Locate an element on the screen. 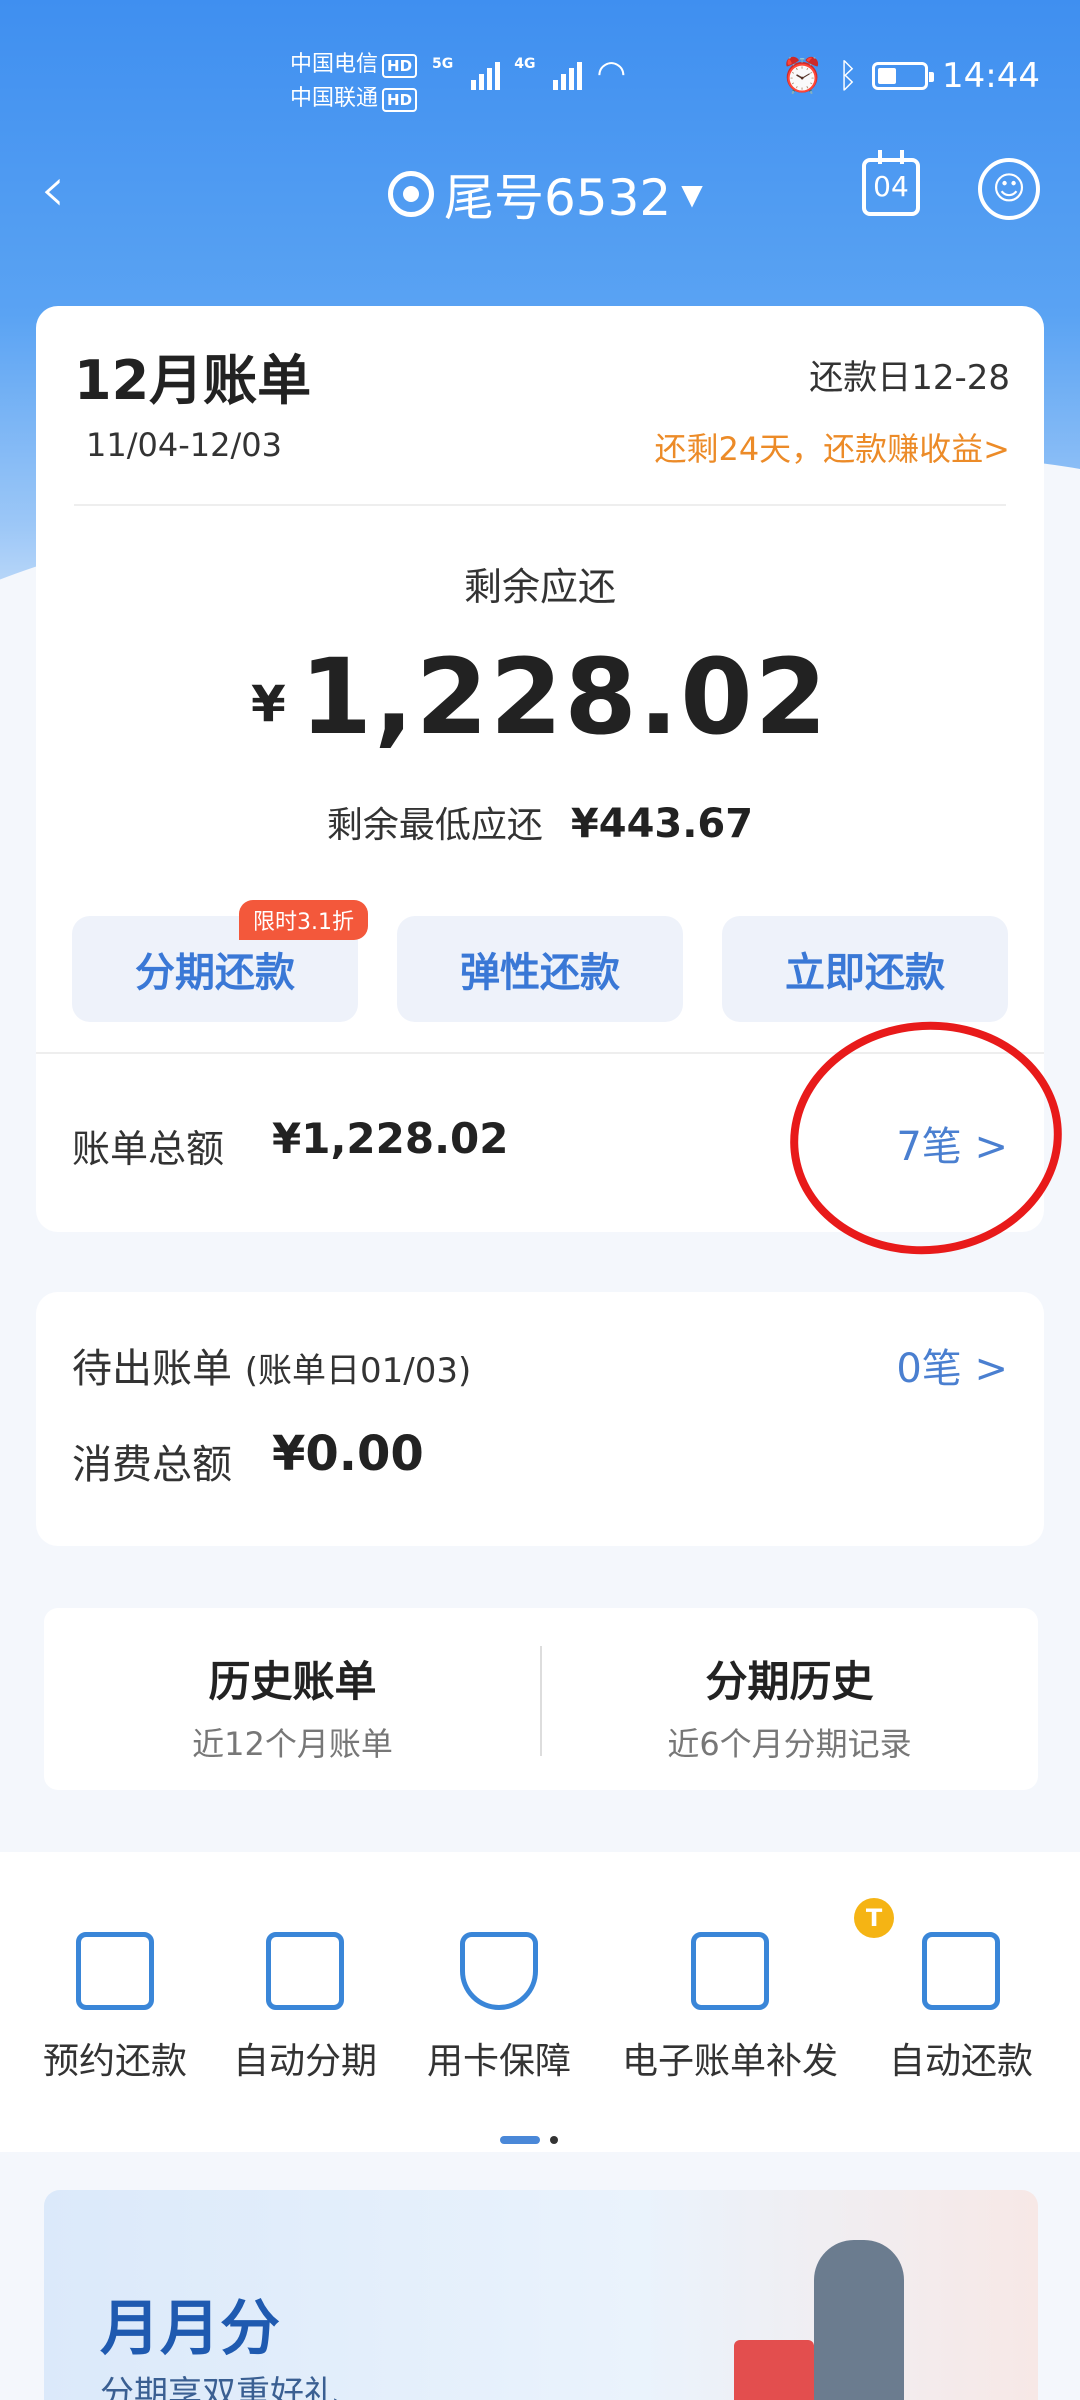 The height and width of the screenshot is (2400, 1080). service-label: 自动还款 is located at coordinates (960, 2061).